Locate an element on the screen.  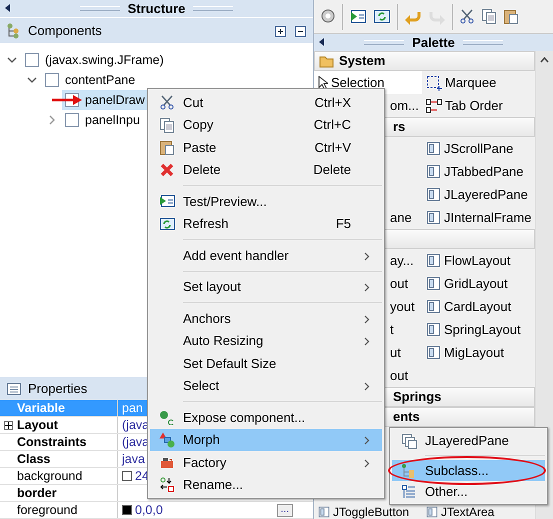
shortcut-label: Ctrl+C is located at coordinates (333, 125).